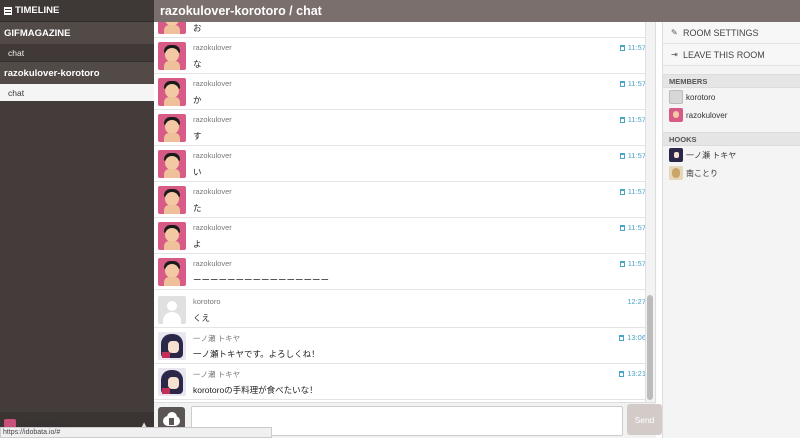  What do you see at coordinates (202, 318) in the screenshot?
I see `message-text: くえ` at bounding box center [202, 318].